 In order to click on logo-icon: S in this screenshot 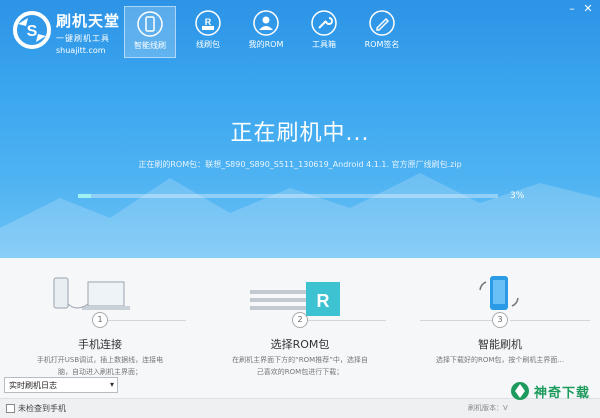, I will do `click(32, 30)`.